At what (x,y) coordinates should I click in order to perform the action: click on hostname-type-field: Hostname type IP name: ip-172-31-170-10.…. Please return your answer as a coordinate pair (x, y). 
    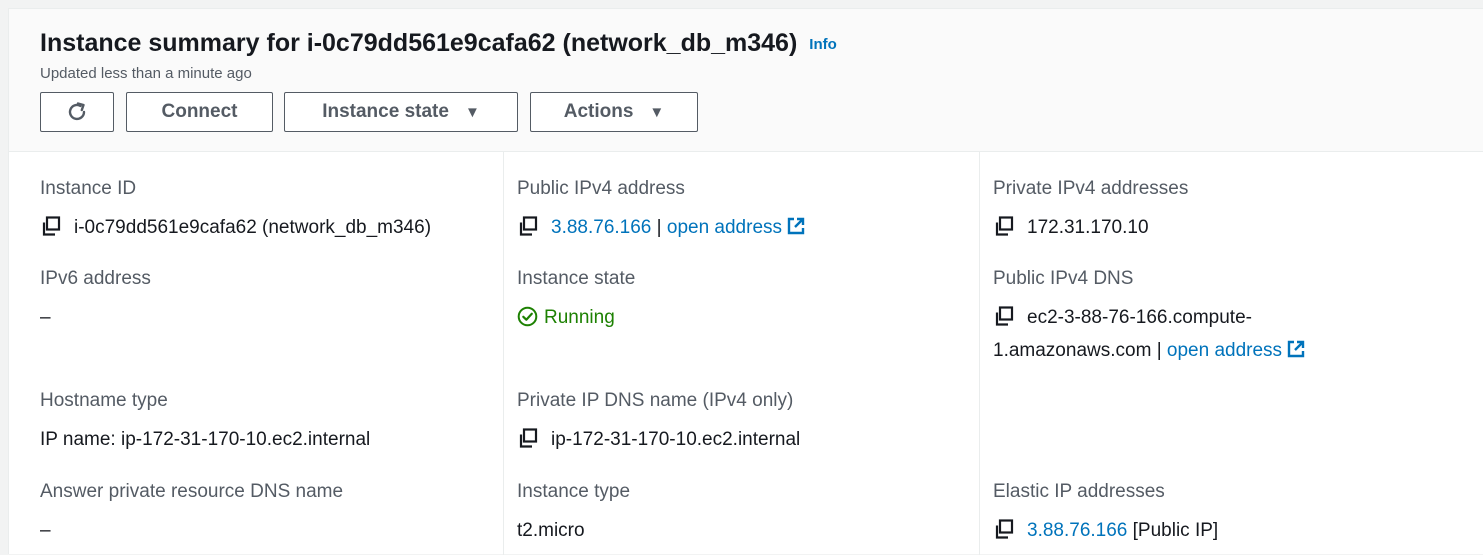
    Looking at the image, I should click on (205, 423).